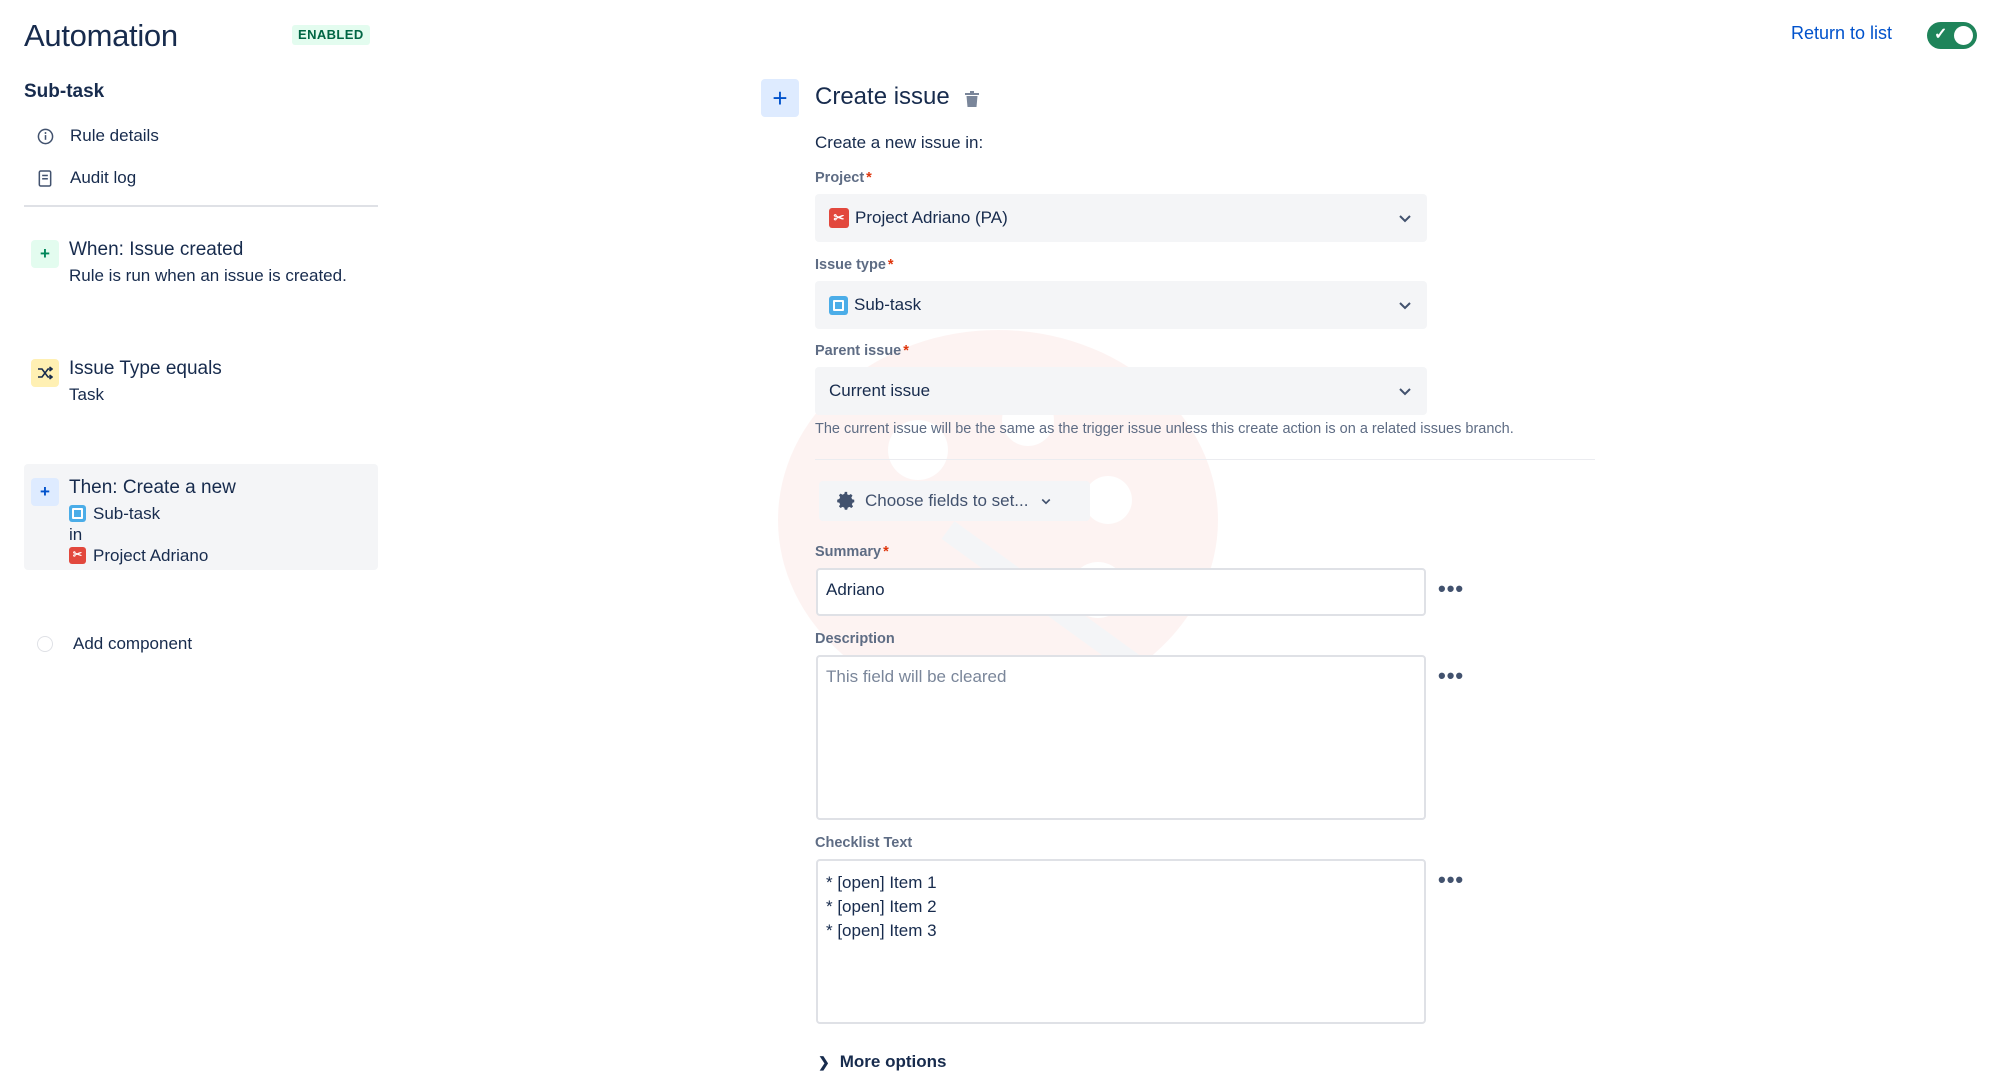 The width and height of the screenshot is (2000, 1080). I want to click on issue-type-select: Sub-task, so click(1121, 305).